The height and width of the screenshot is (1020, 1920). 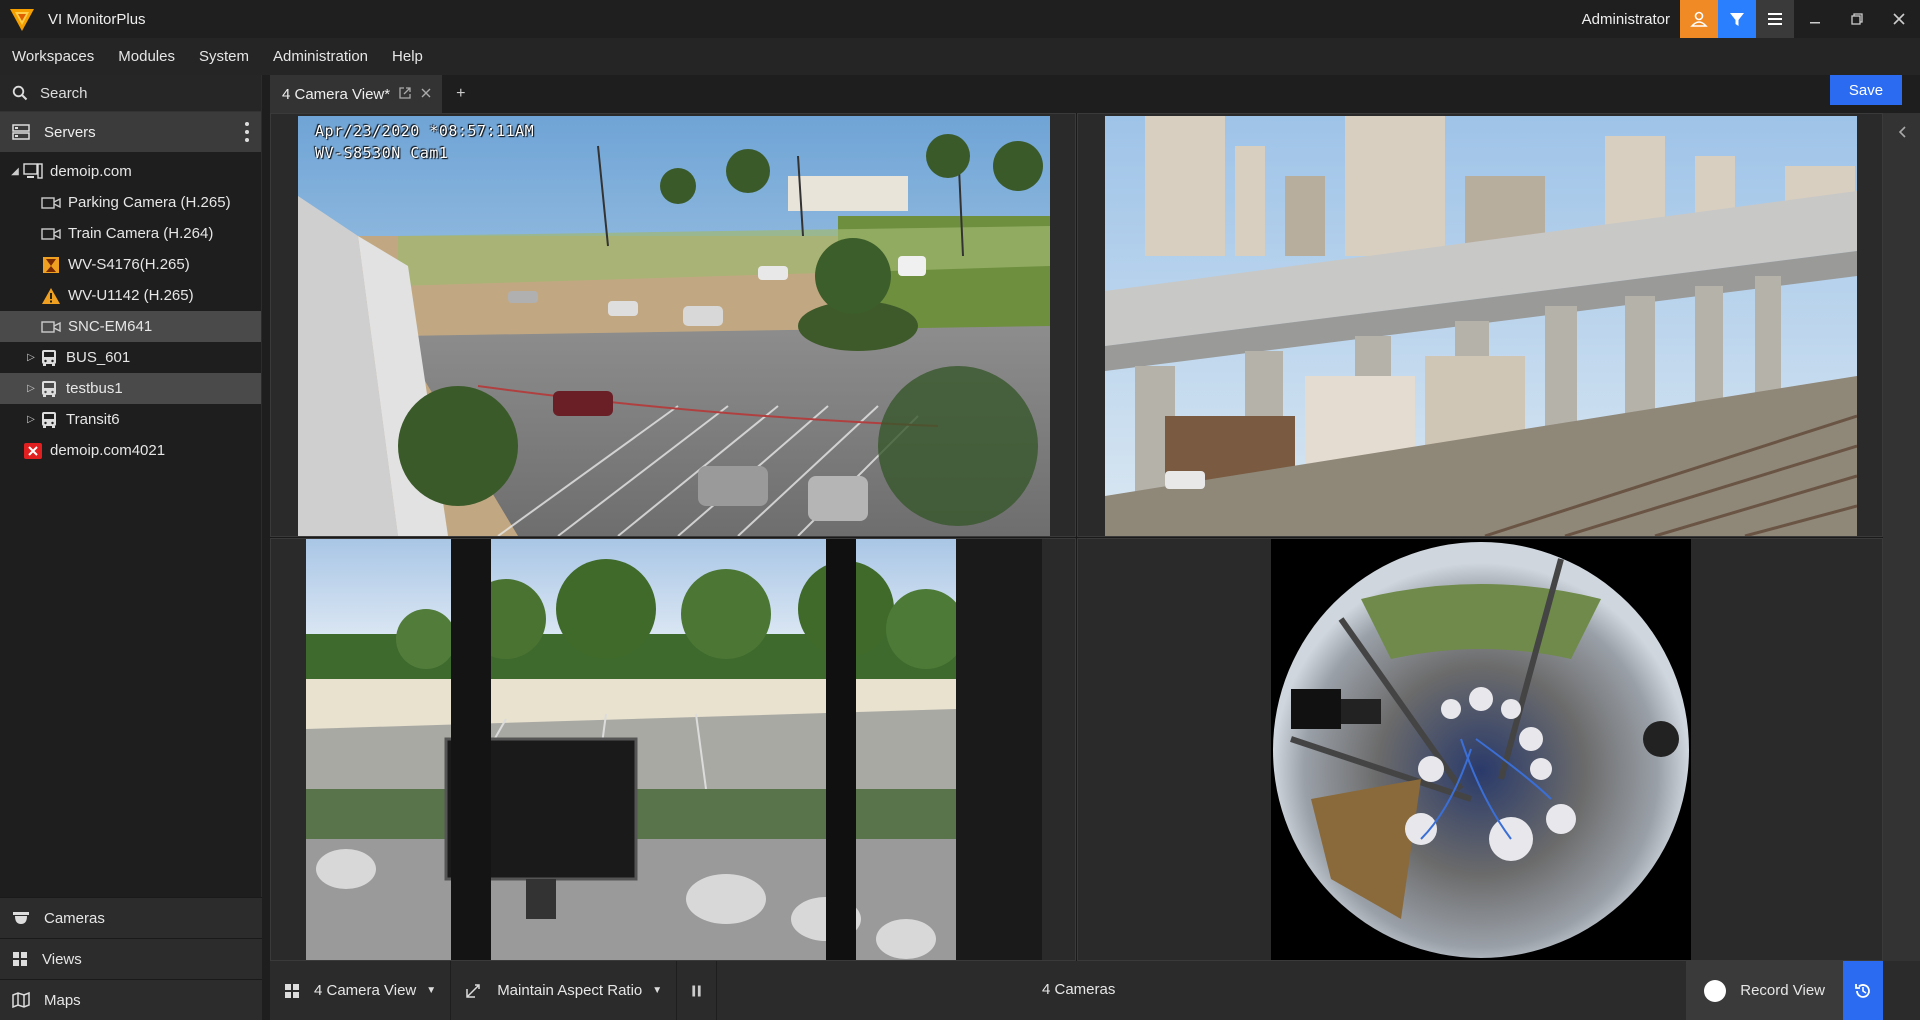 I want to click on search-bar: Search, so click(x=130, y=93).